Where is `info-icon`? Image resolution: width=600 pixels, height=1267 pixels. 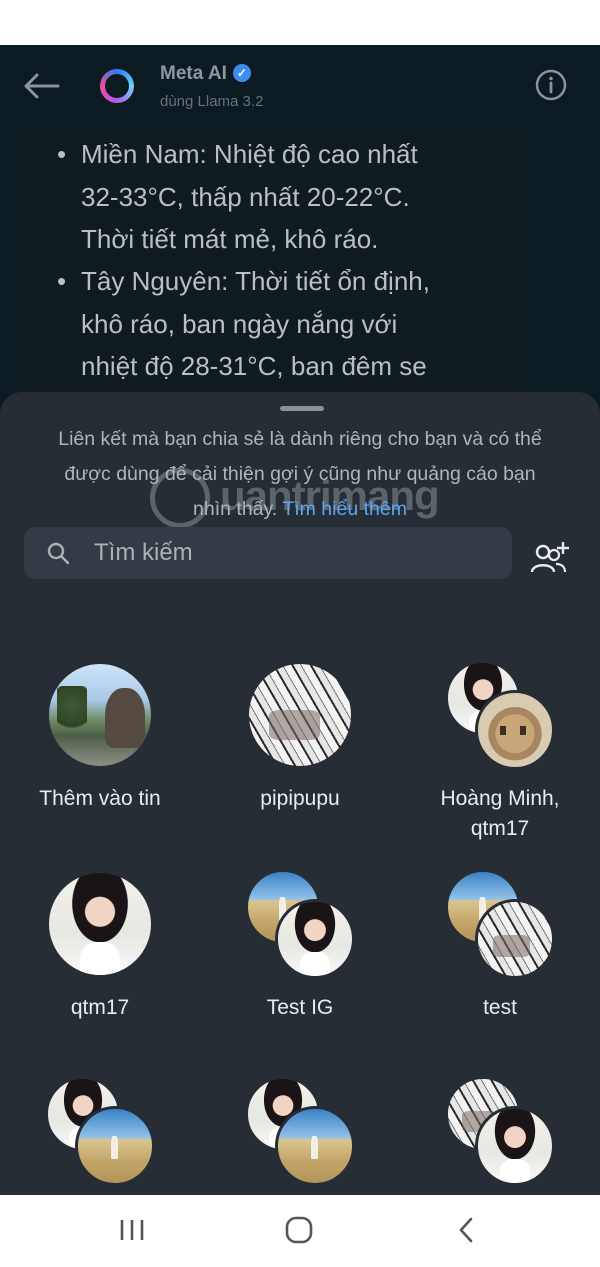 info-icon is located at coordinates (551, 85).